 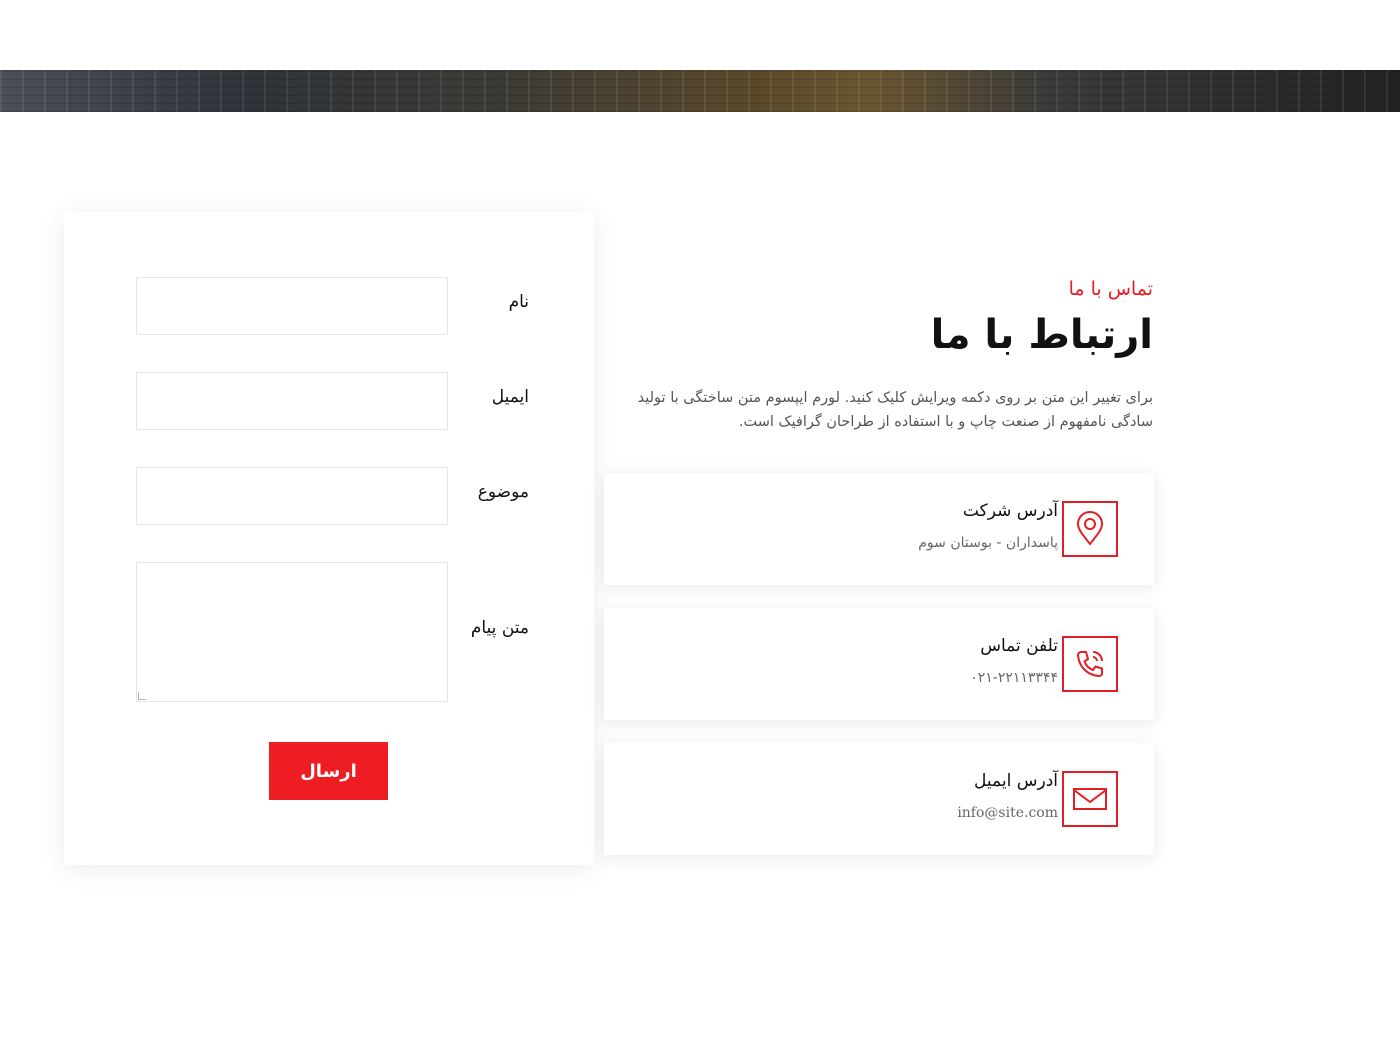 I want to click on email-label: ایمیل, so click(x=510, y=397).